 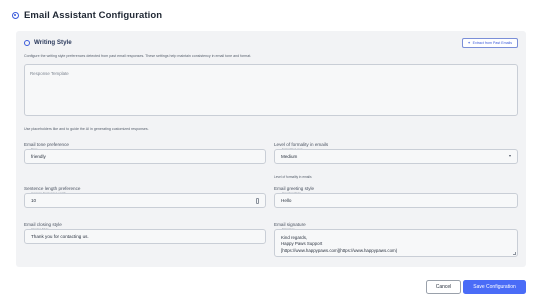 What do you see at coordinates (469, 43) in the screenshot?
I see `sparkle-icon: ✦` at bounding box center [469, 43].